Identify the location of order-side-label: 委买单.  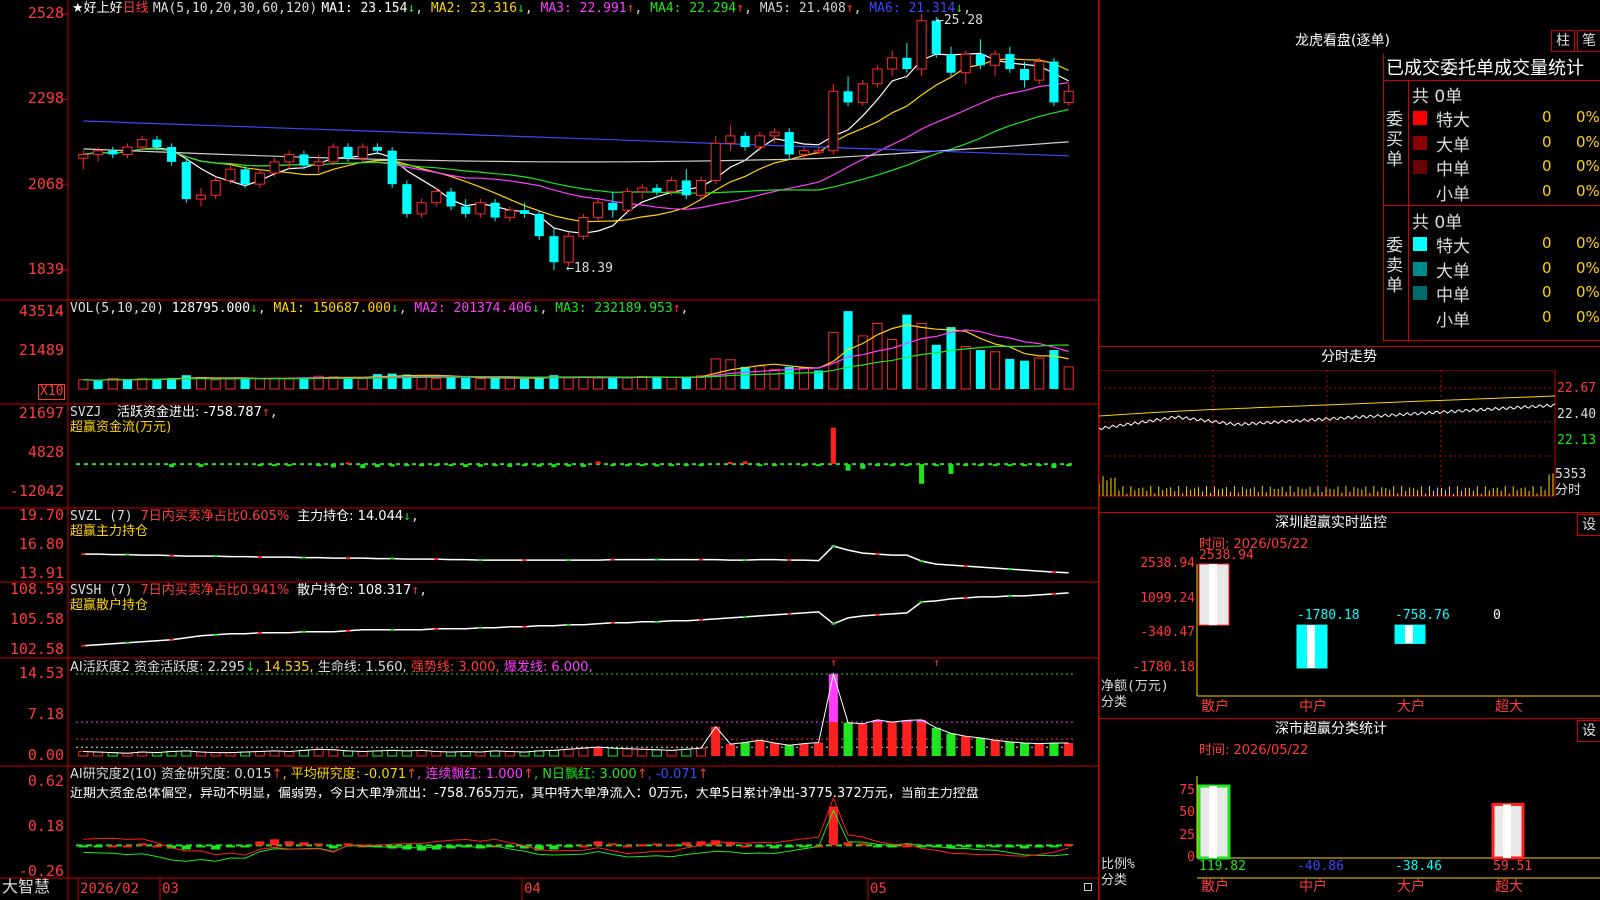
(1394, 140).